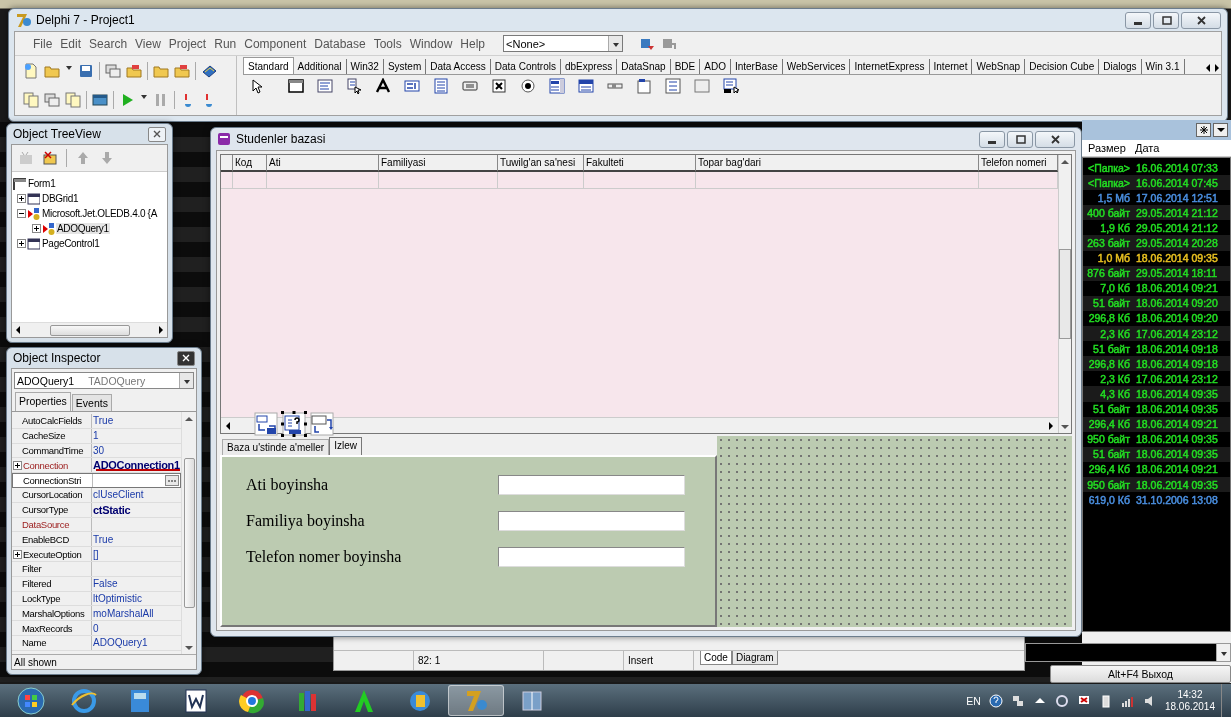  I want to click on remove-file-icon, so click(182, 70).